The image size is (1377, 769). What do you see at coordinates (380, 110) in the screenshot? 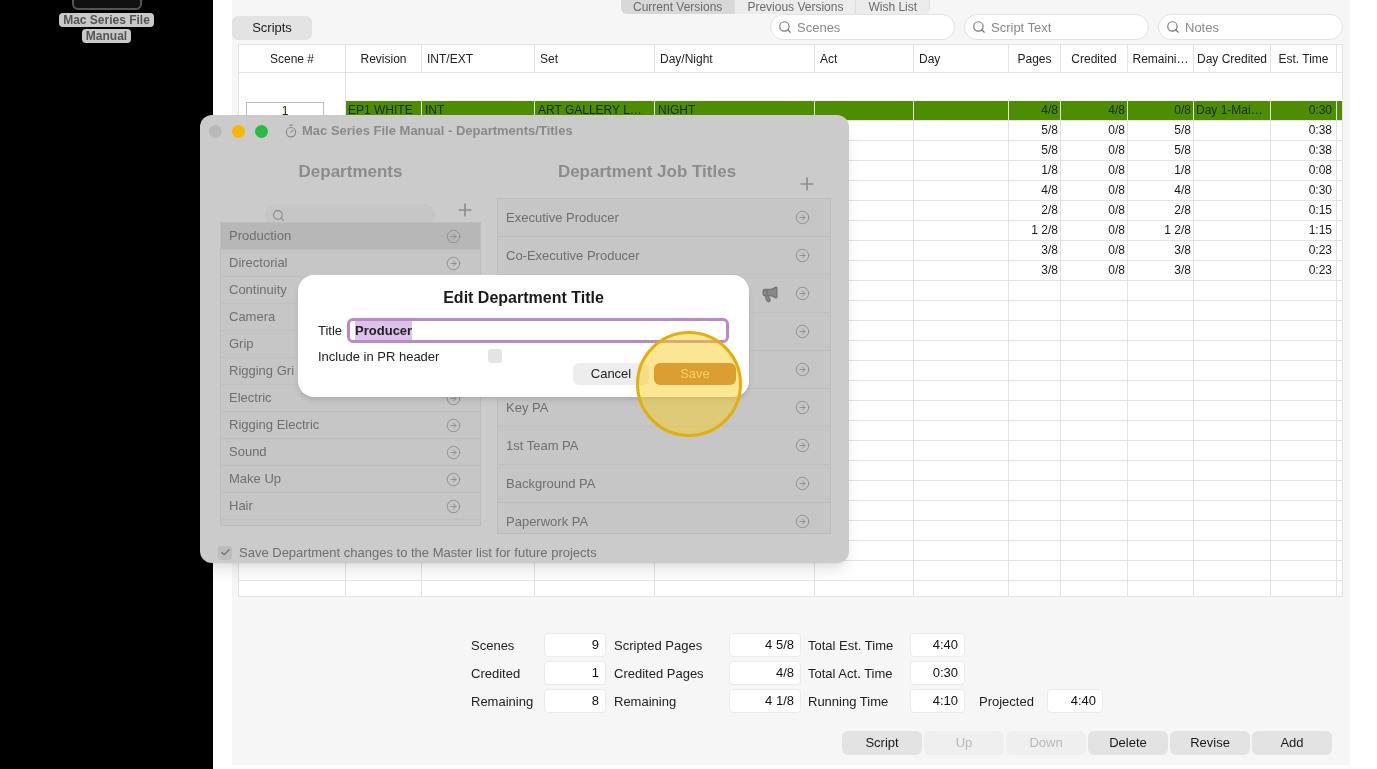
I see `table-cell-text: EP1 WHITE` at bounding box center [380, 110].